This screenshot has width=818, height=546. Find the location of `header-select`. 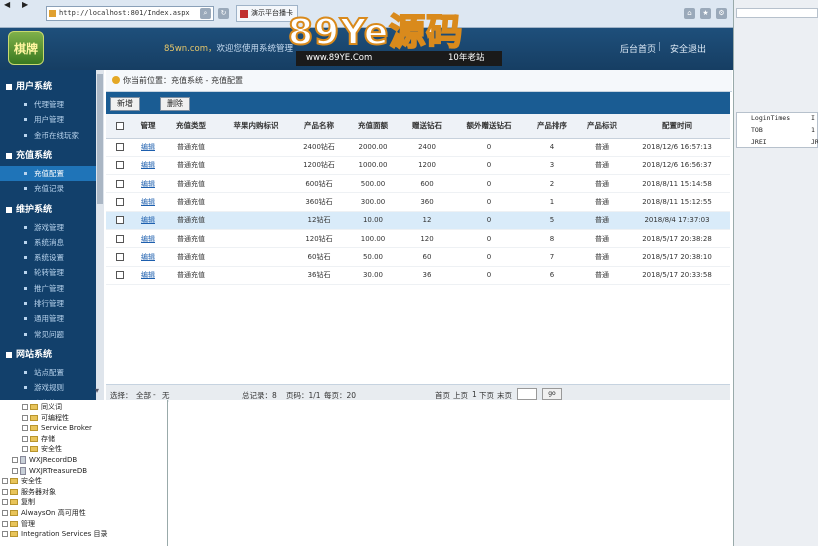

header-select is located at coordinates (120, 126).